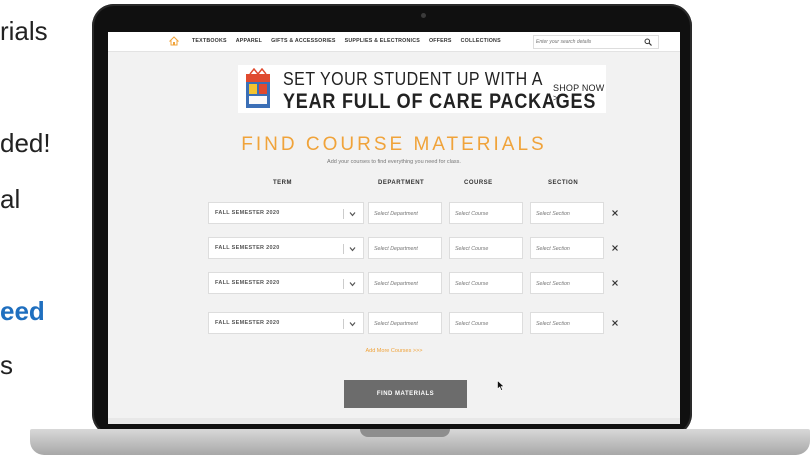  Describe the element at coordinates (394, 144) in the screenshot. I see `page-title: FIND COURSE MATERIALS` at that location.